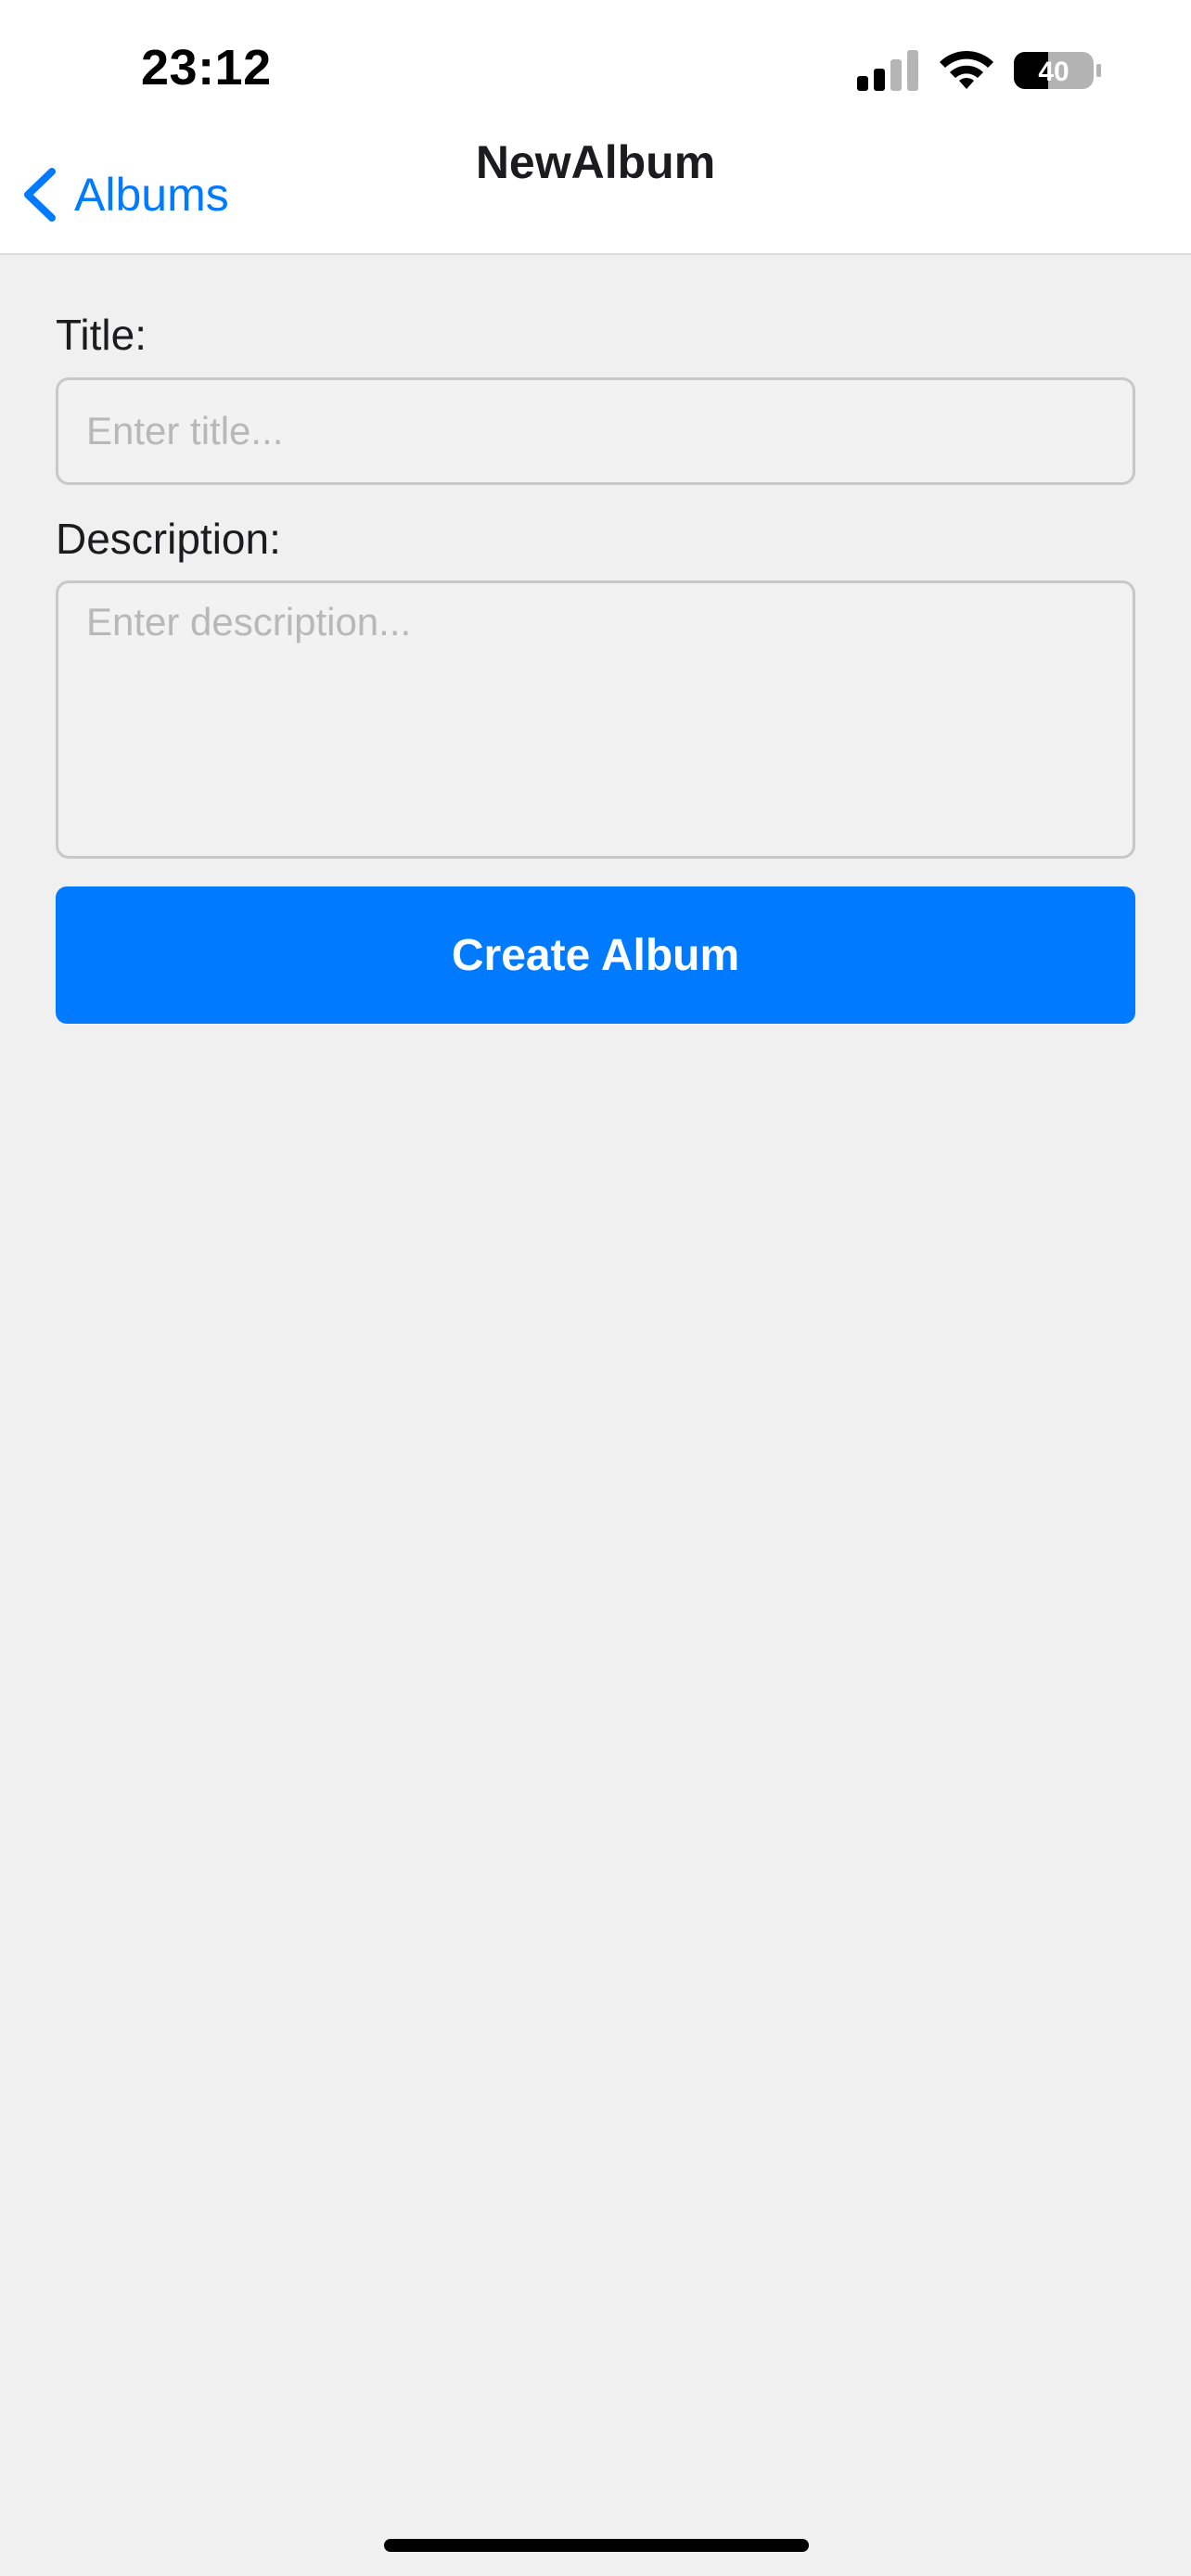 Image resolution: width=1191 pixels, height=2576 pixels. Describe the element at coordinates (101, 335) in the screenshot. I see `title-label: Title:` at that location.